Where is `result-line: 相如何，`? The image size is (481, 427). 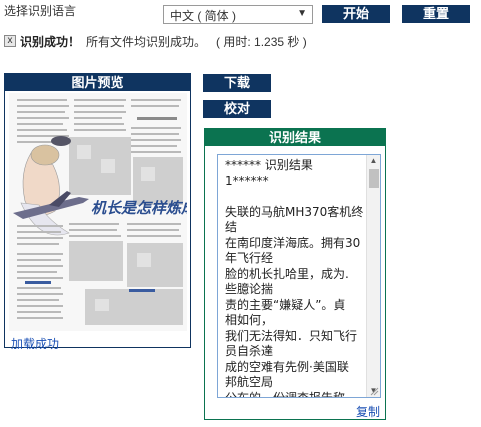
result-line: 相如何， is located at coordinates (249, 320).